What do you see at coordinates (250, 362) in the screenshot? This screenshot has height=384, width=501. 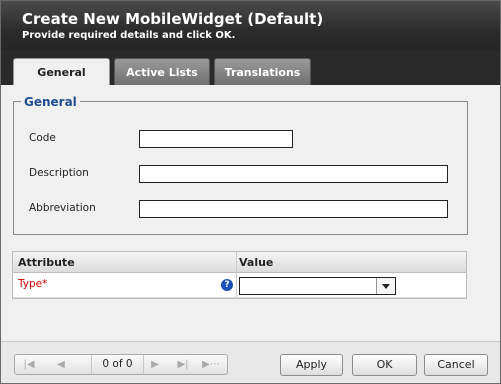 I see `dialog-footer: |◀ ◀ 0 of 0 ▶ ▶| ▶⋯ Apply OK Cancel` at bounding box center [250, 362].